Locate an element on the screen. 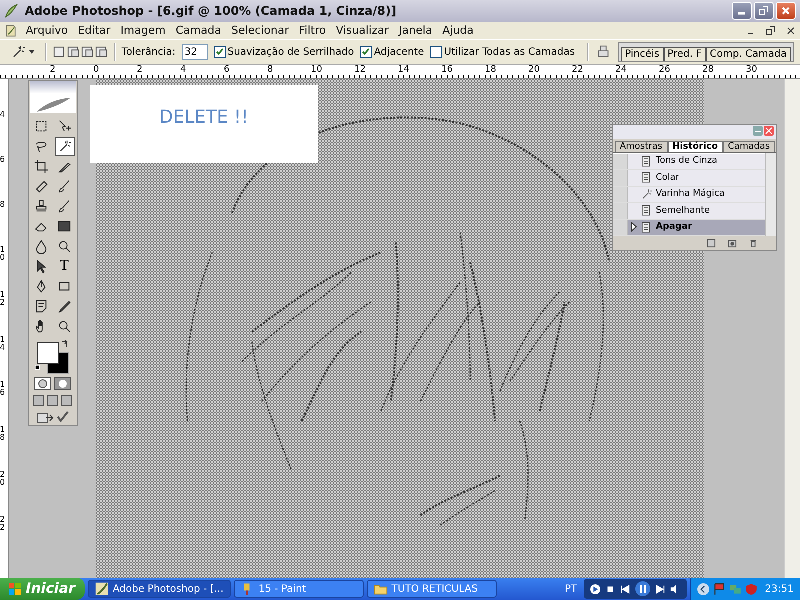 The width and height of the screenshot is (800, 600). window-title: Adobe Photoshop - [6.gif @ 100% (Camada 1, Cinza/8)] is located at coordinates (211, 11).